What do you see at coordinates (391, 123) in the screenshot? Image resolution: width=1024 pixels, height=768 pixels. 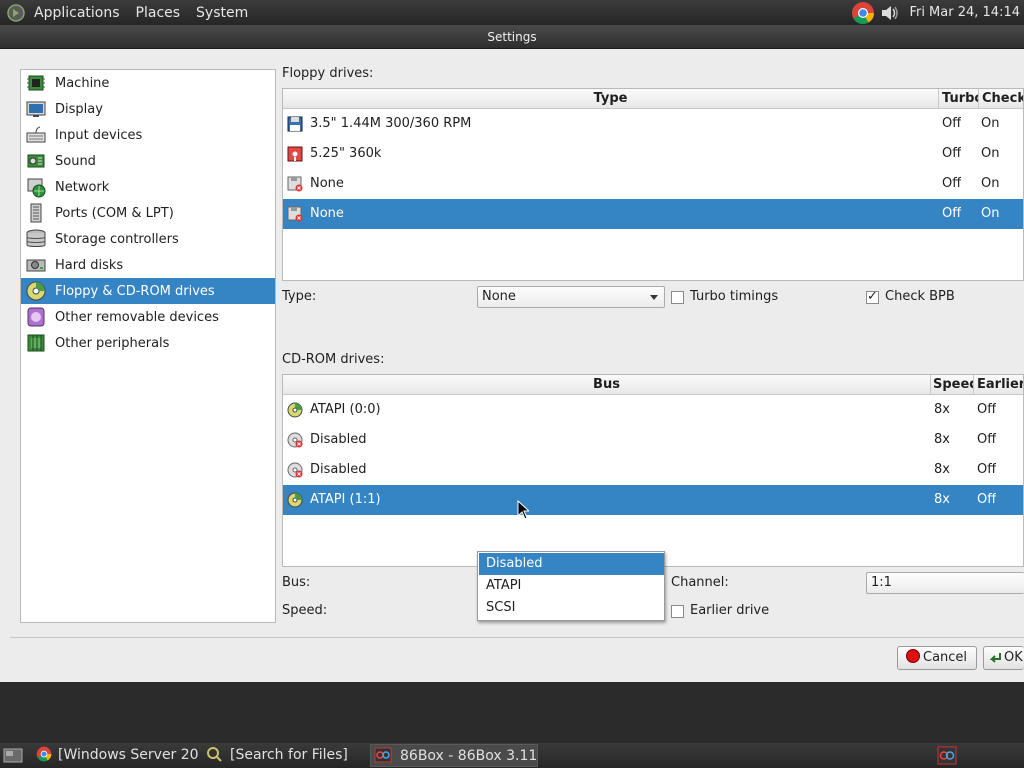 I see `floppy-type-cell: 3.5" 1.44M 300/360 RPM` at bounding box center [391, 123].